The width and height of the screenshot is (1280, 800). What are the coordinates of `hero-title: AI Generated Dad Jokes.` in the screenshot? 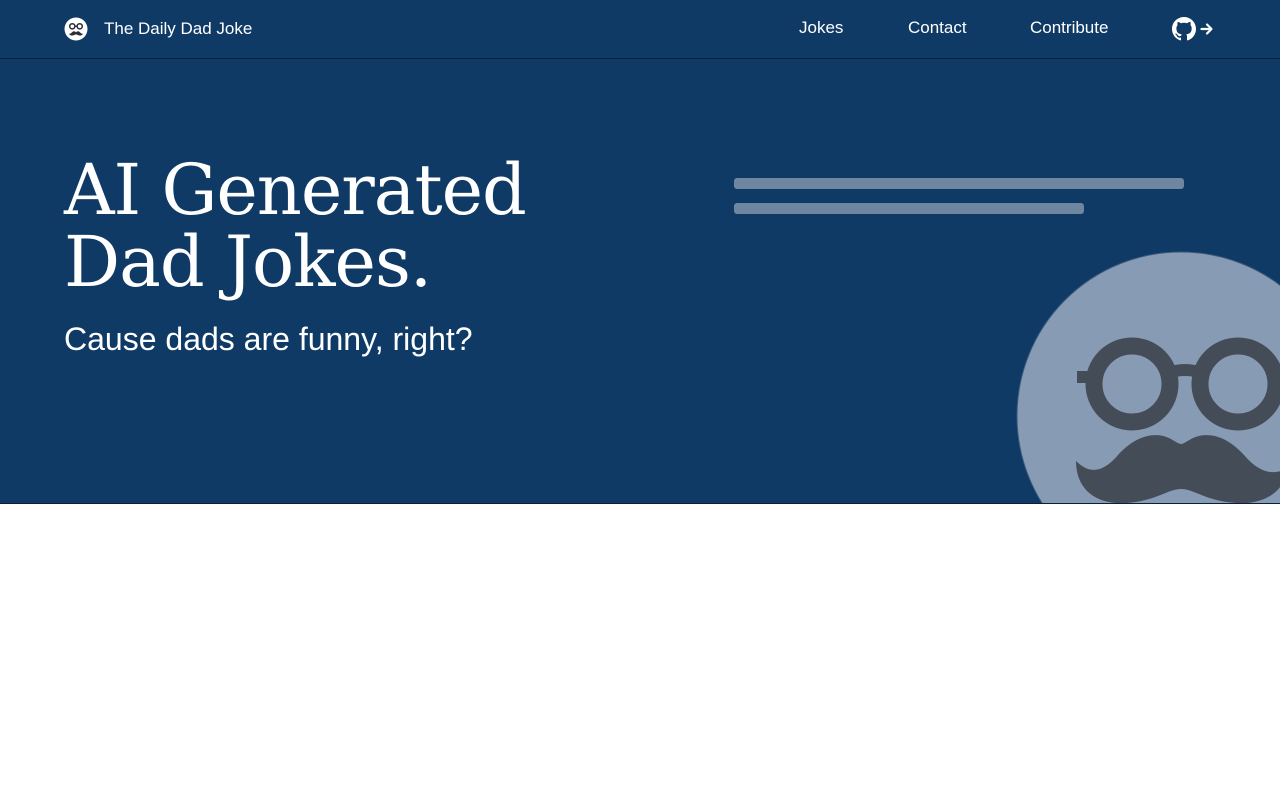 It's located at (344, 226).